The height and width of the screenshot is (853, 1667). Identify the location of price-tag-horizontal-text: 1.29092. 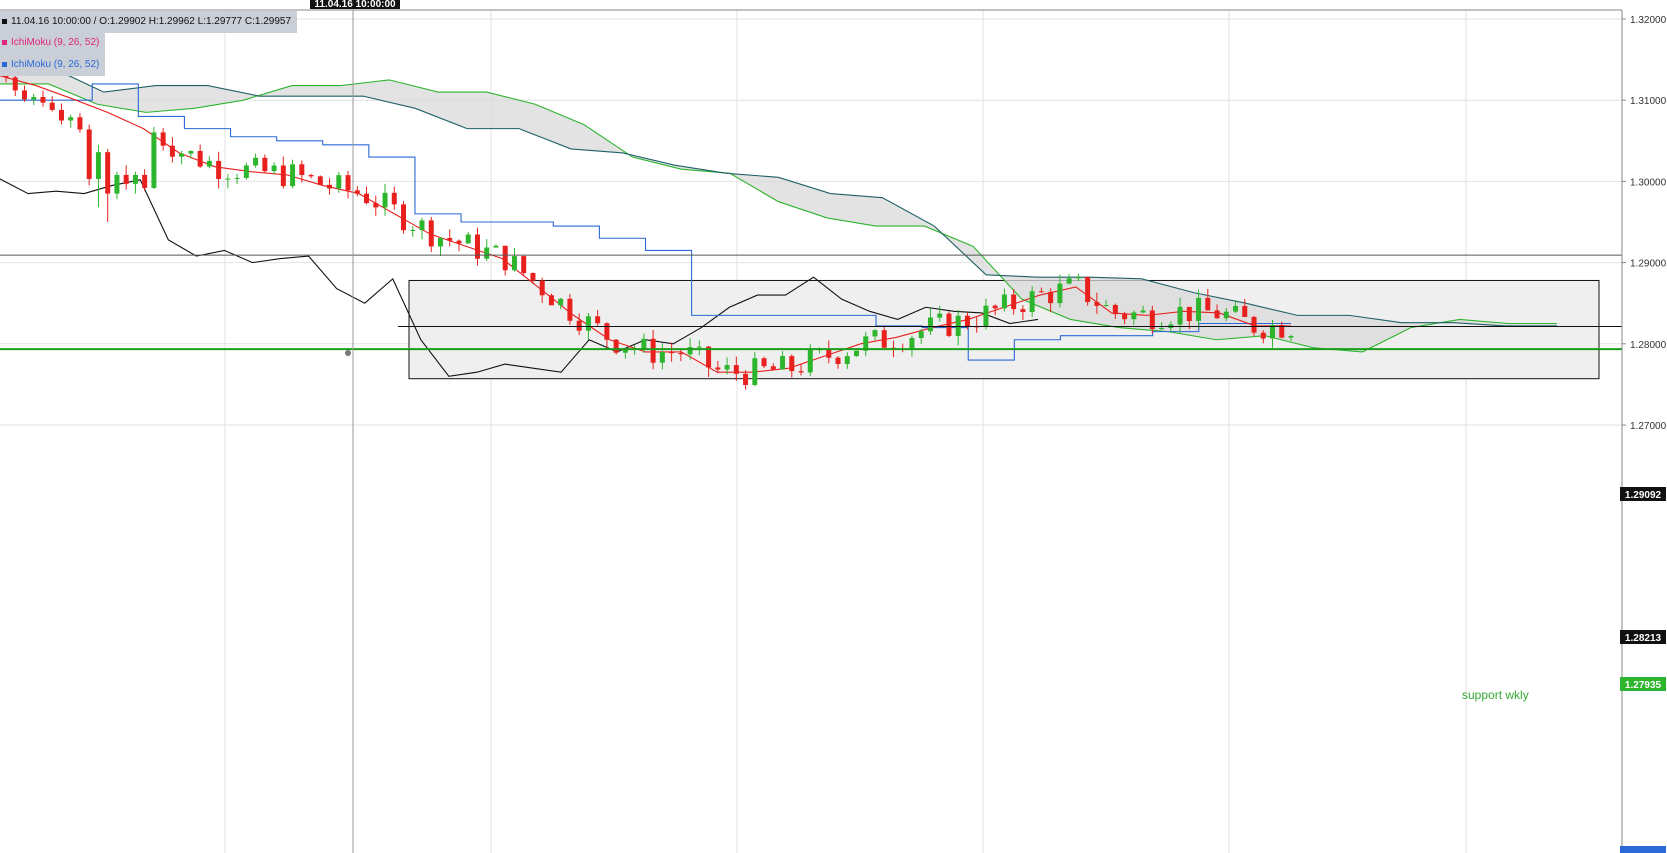
(1643, 495).